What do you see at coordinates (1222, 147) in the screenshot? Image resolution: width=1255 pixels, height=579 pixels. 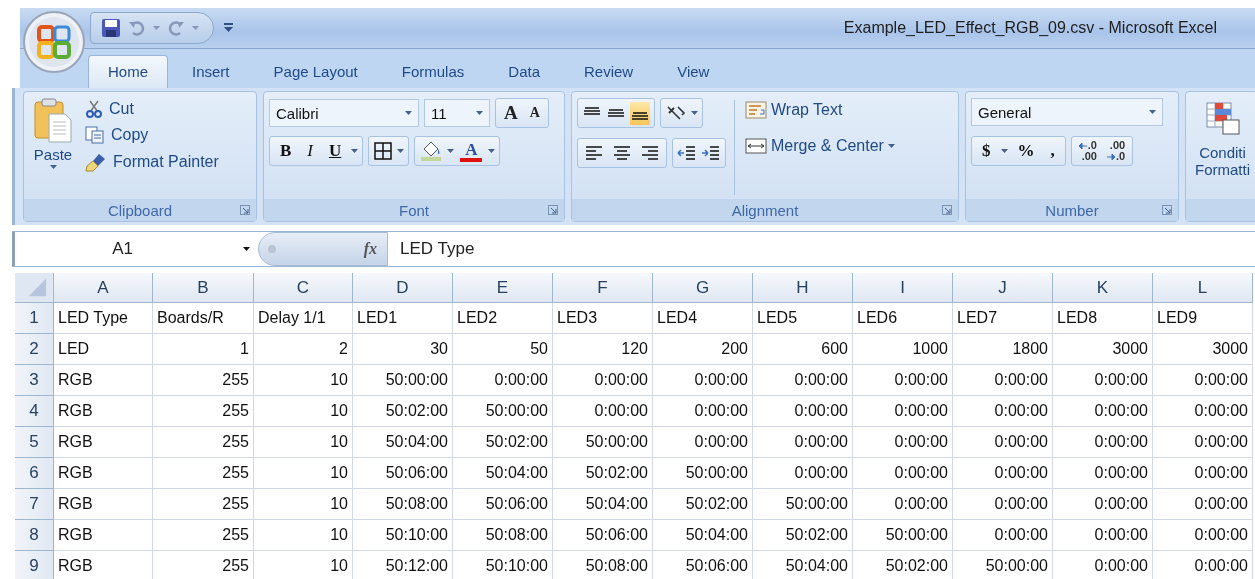 I see `conditional-formatting-button: Conditi Formatti` at bounding box center [1222, 147].